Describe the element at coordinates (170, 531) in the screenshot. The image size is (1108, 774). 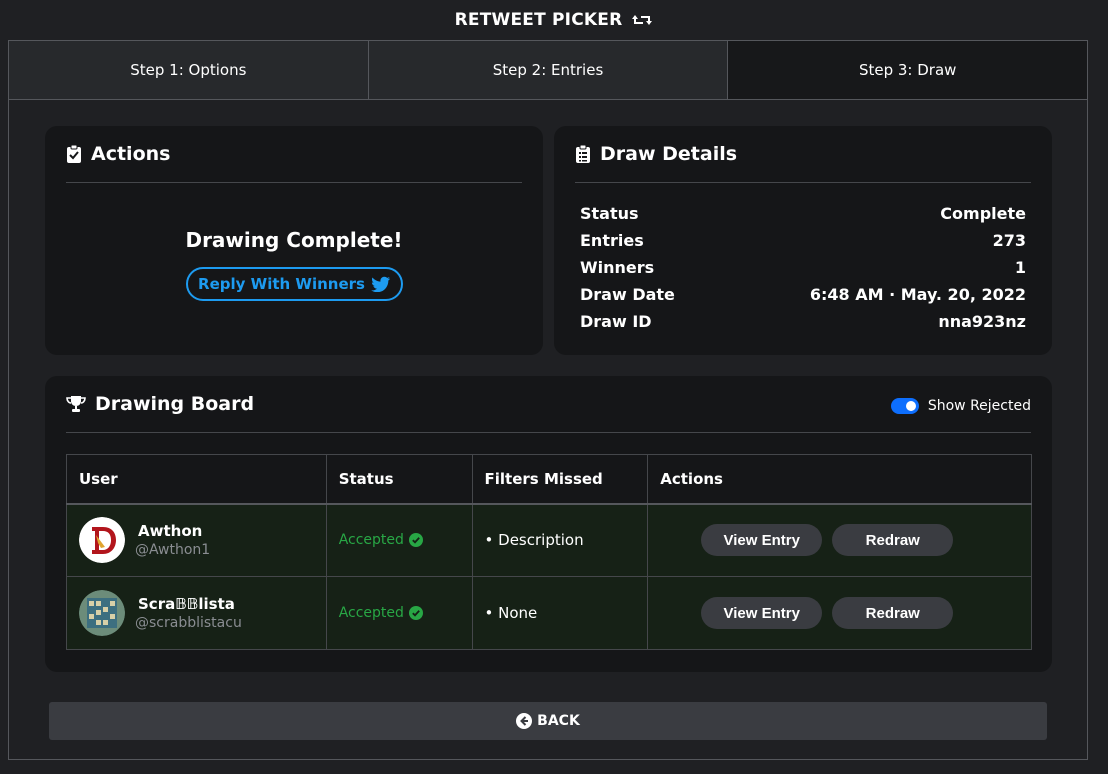
I see `user-name: Awthon` at that location.